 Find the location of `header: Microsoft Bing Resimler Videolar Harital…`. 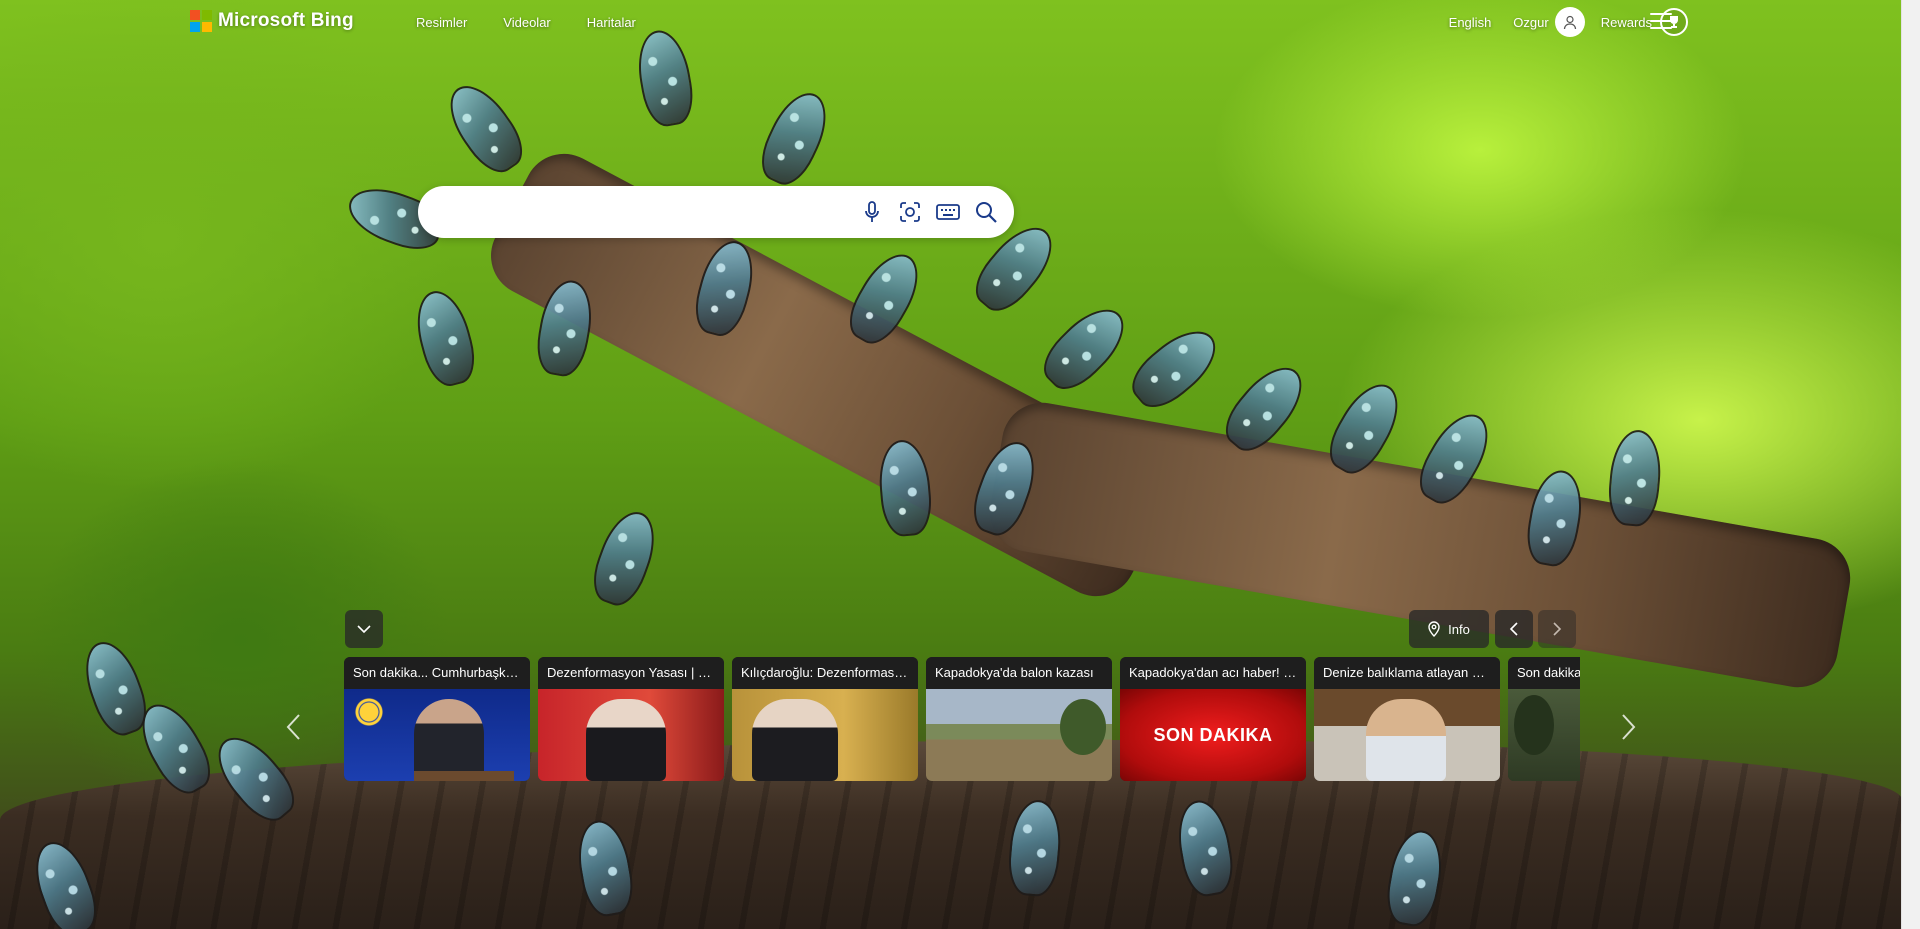

header: Microsoft Bing Resimler Videolar Harital… is located at coordinates (951, 22).